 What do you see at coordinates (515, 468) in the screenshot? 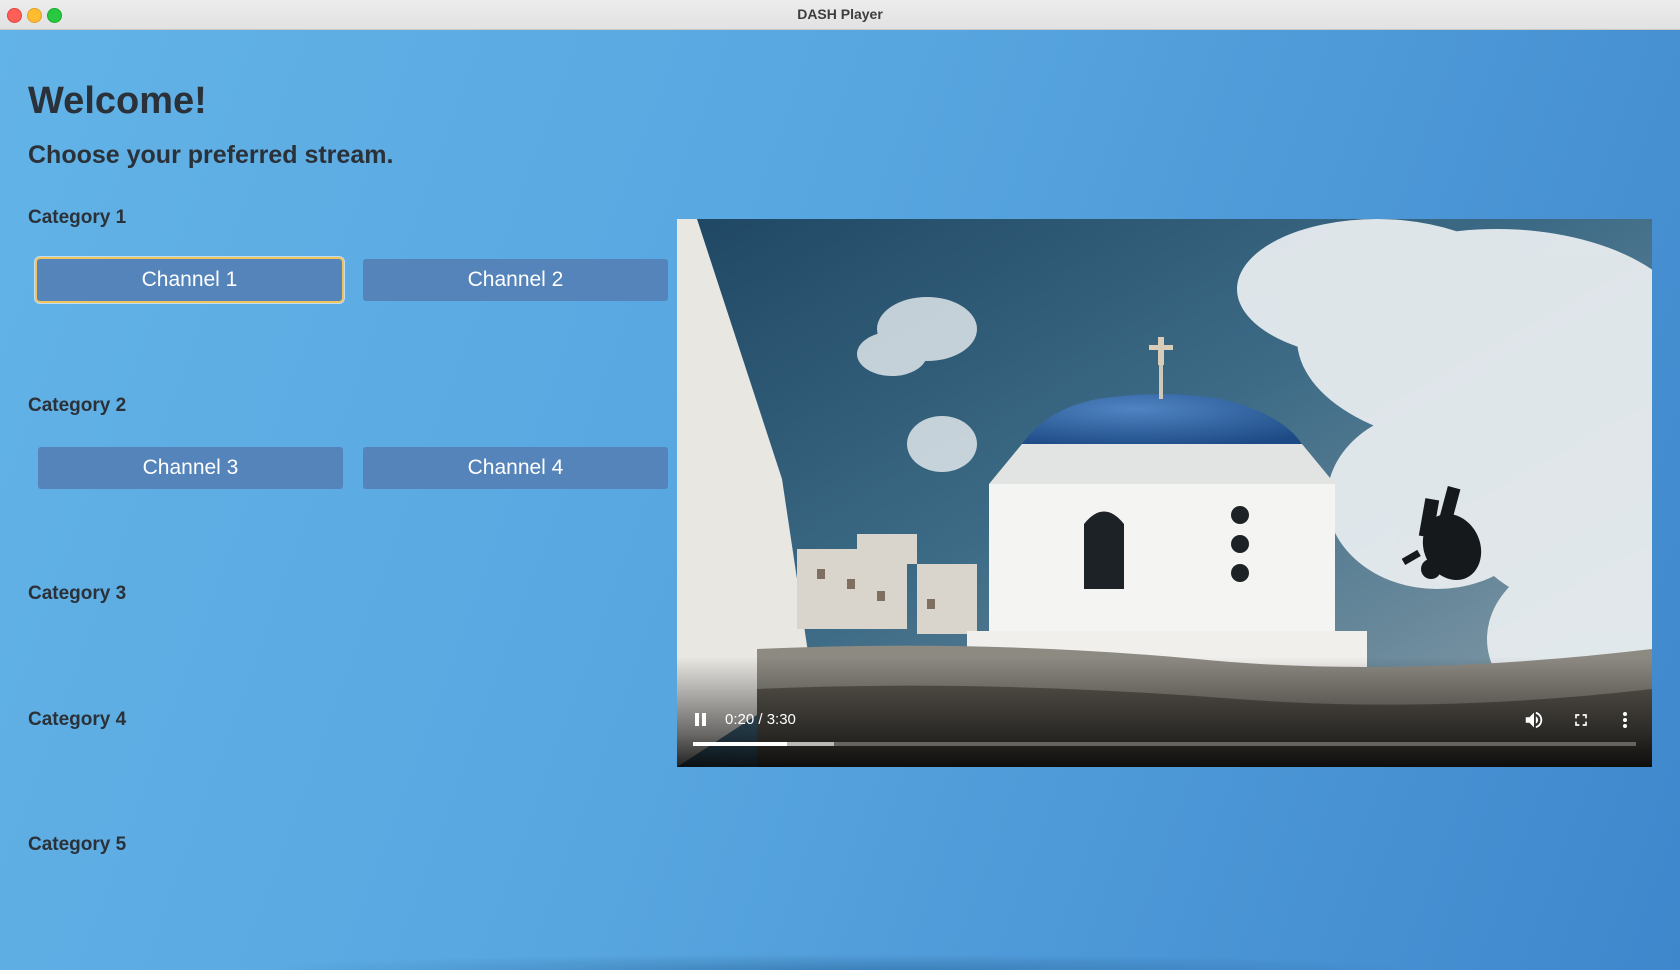
I see `channel-4-button: Channel 4` at bounding box center [515, 468].